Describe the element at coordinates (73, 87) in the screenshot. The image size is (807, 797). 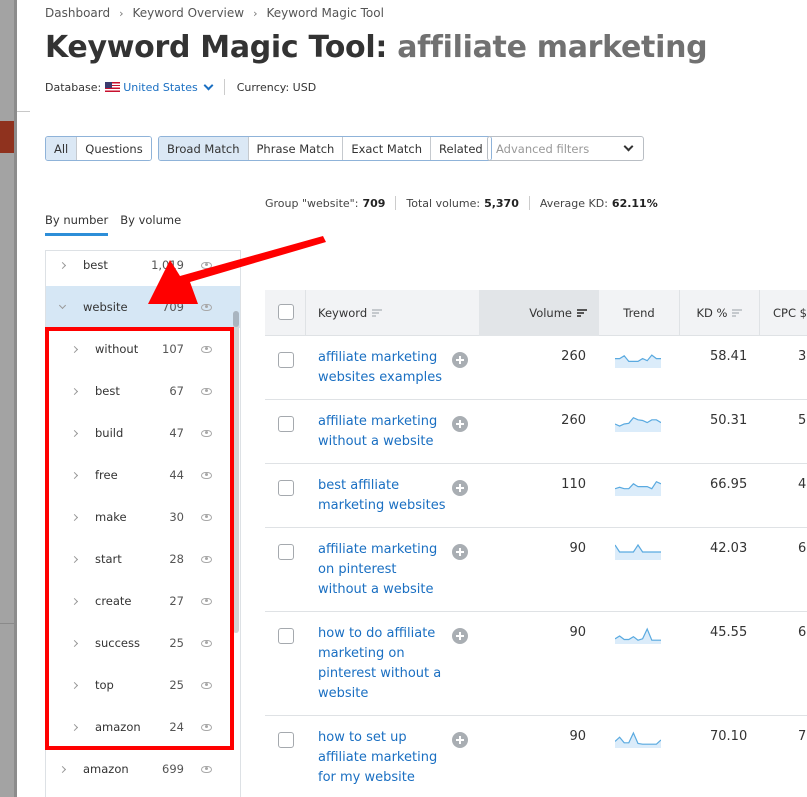
I see `database-label: Database:` at that location.